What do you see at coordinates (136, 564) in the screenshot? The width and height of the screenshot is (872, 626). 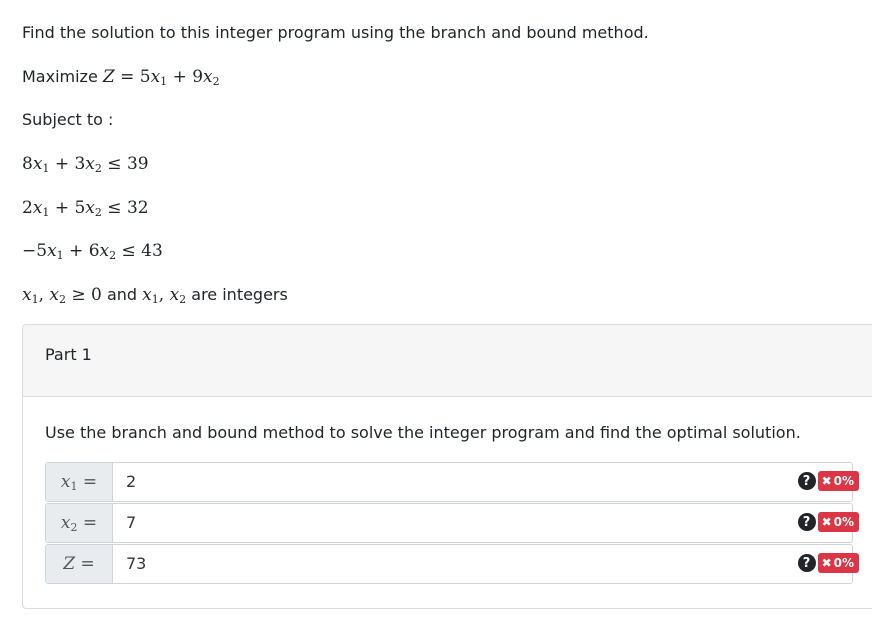 I see `answer-input-z: 73` at bounding box center [136, 564].